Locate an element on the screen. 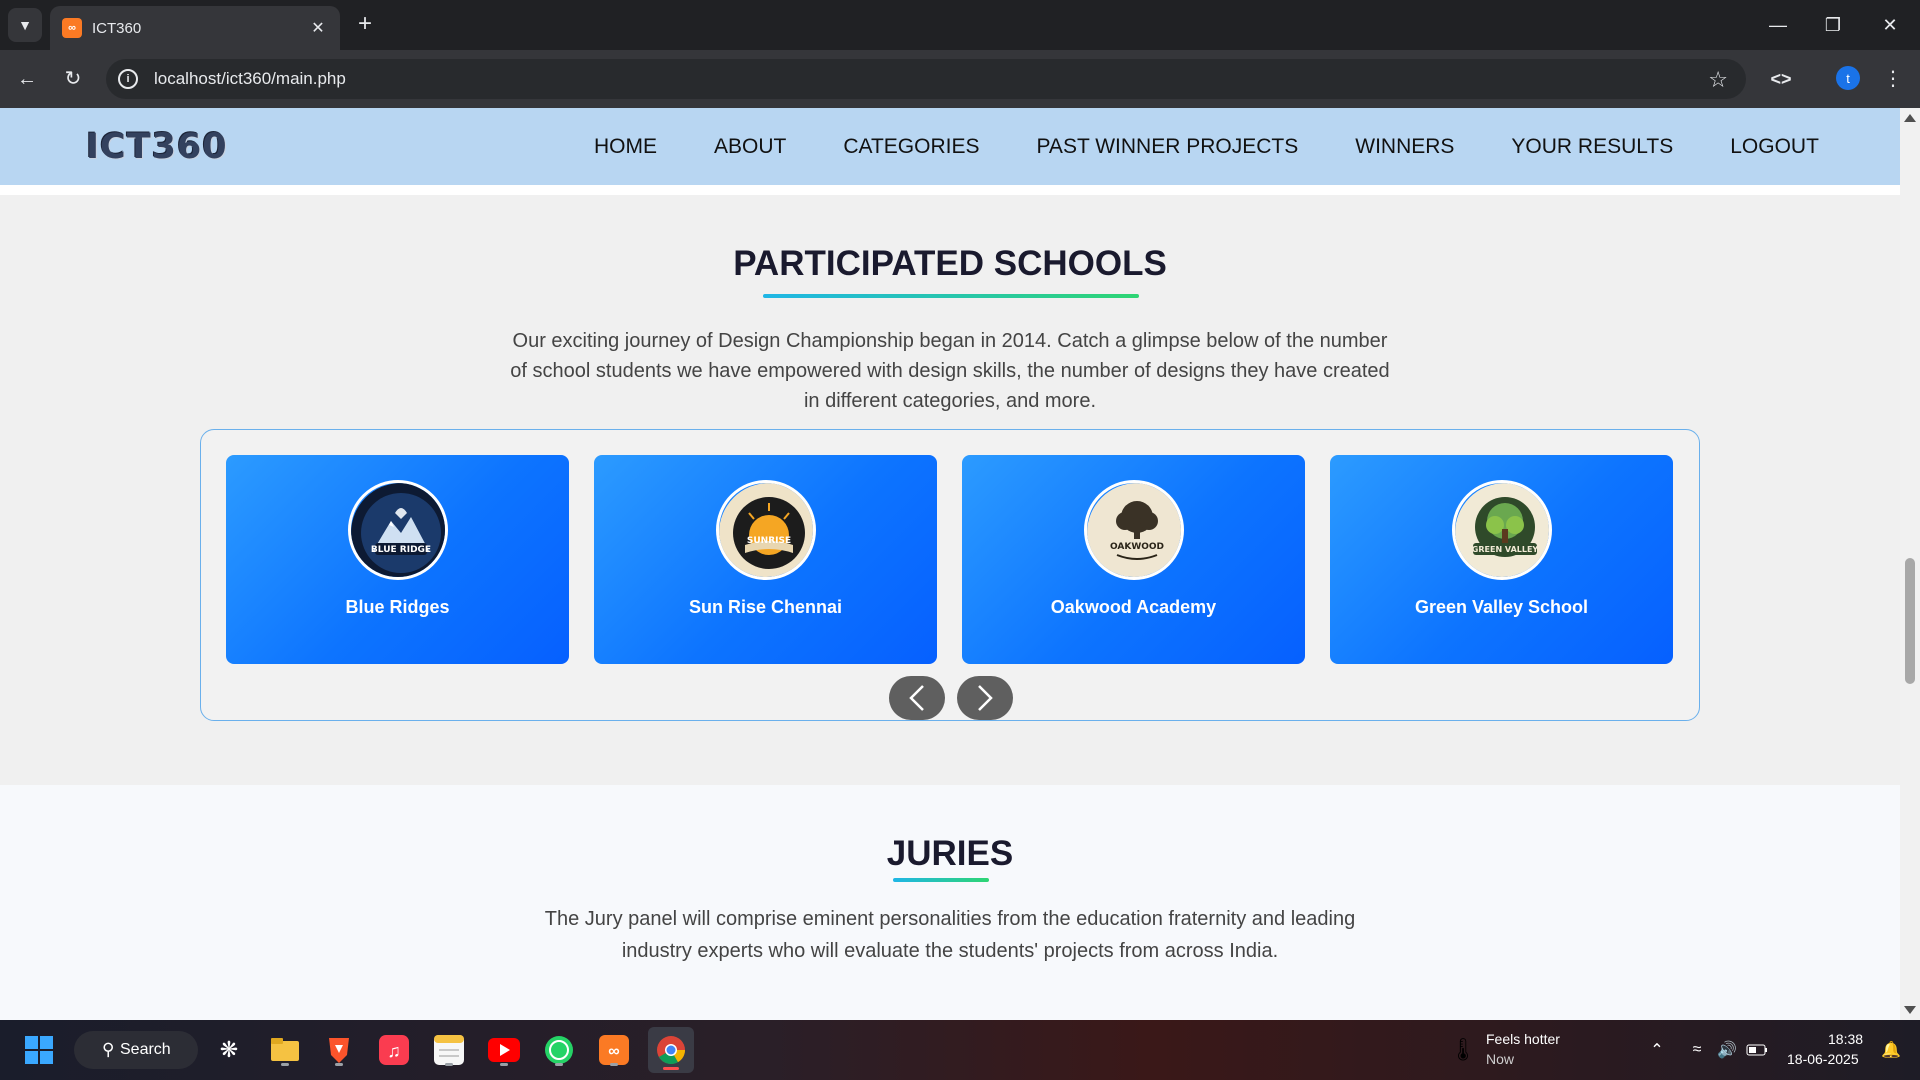  site-logo: ICT360 is located at coordinates (157, 147).